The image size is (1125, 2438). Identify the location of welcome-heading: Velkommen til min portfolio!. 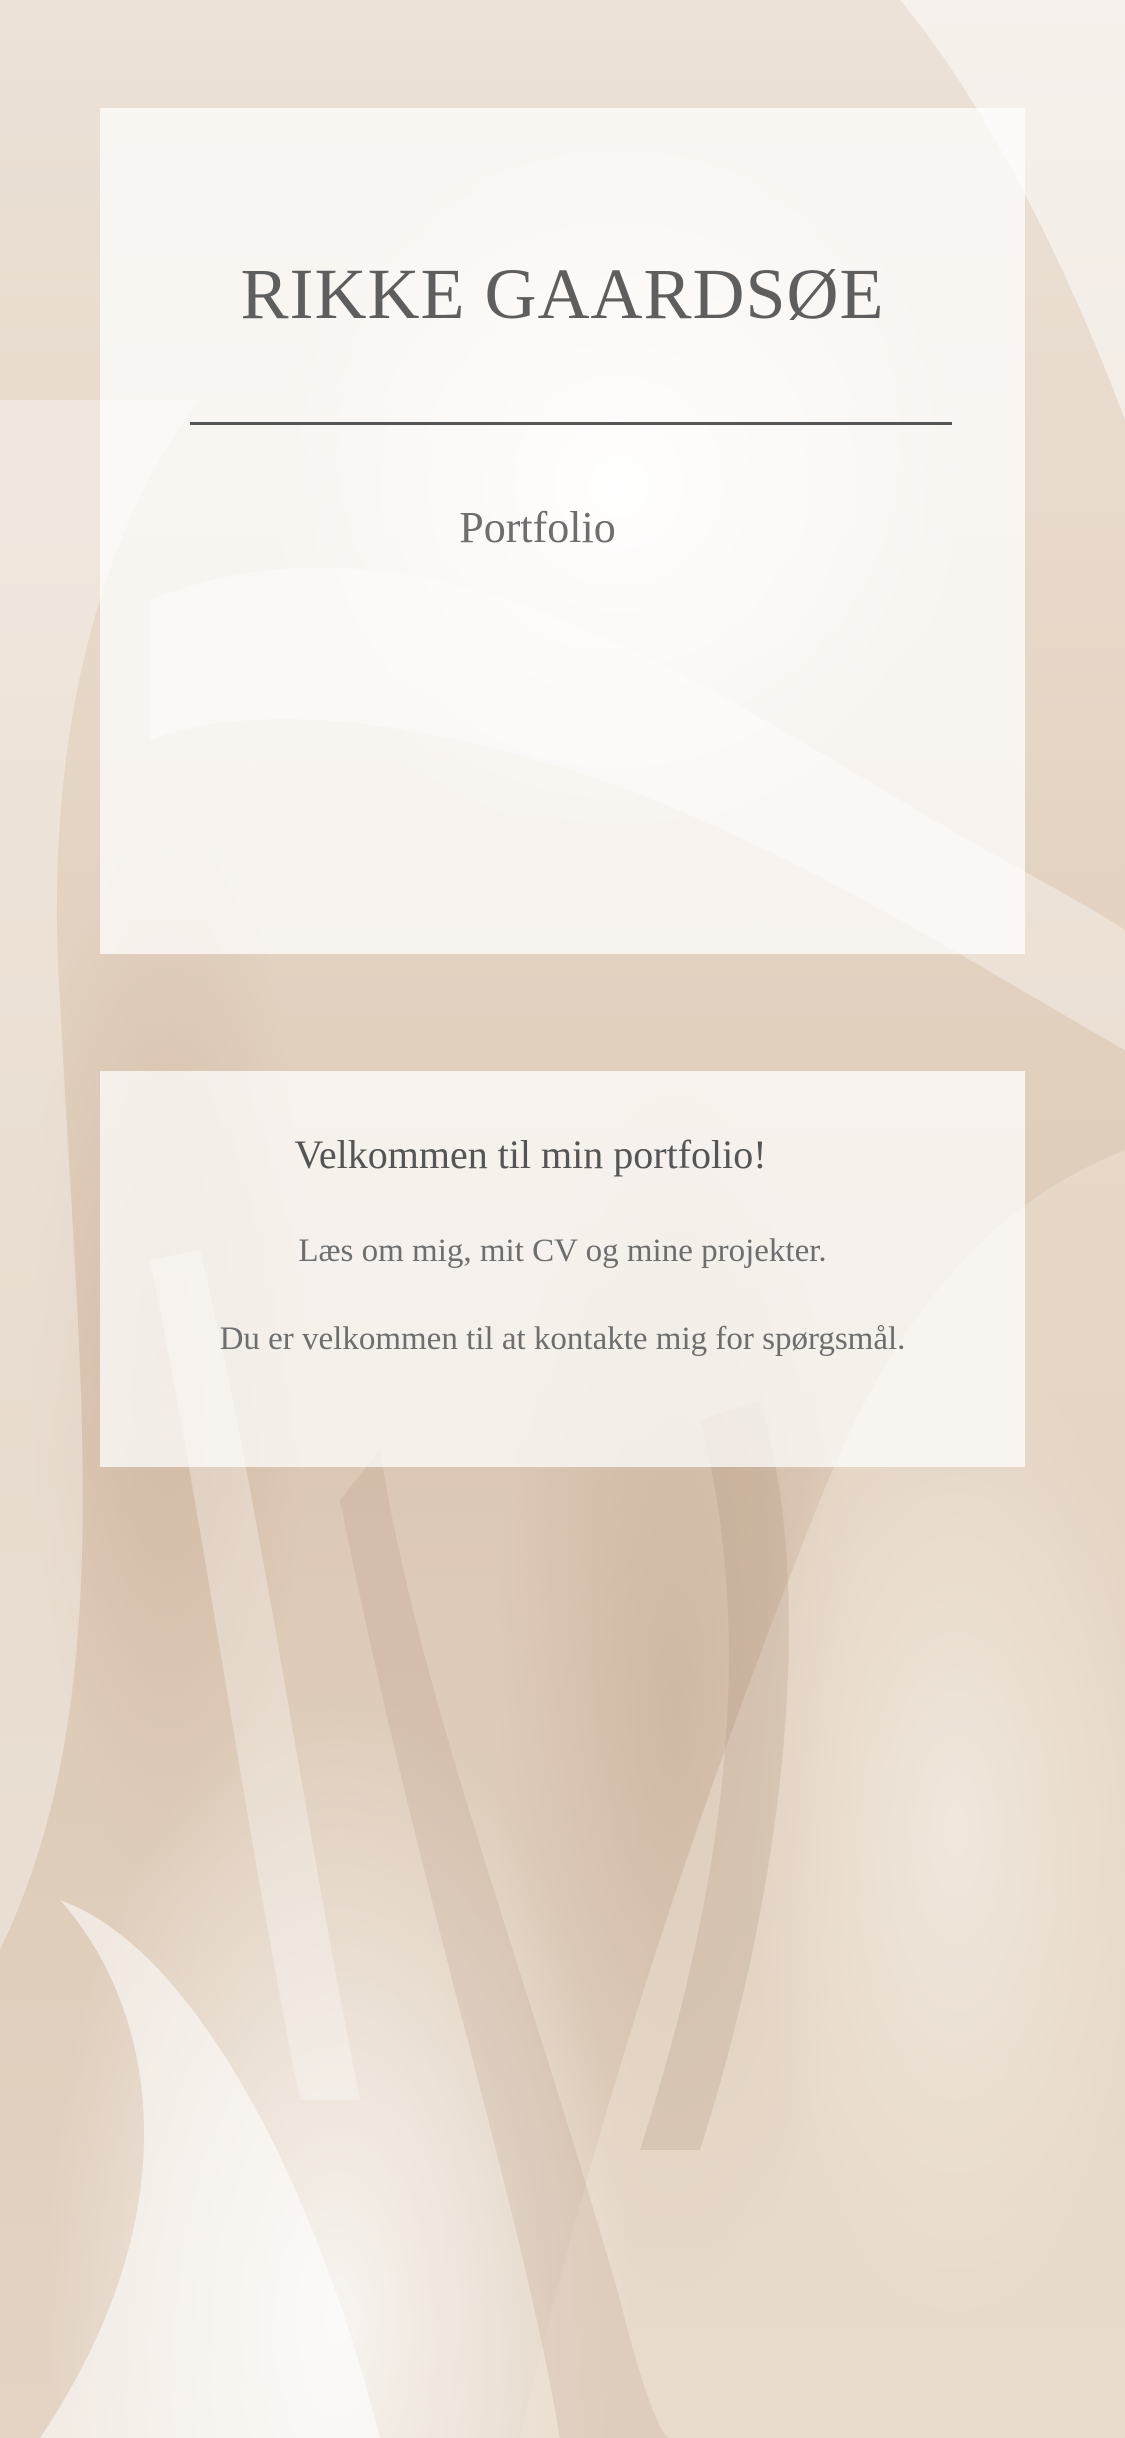
(530, 1154).